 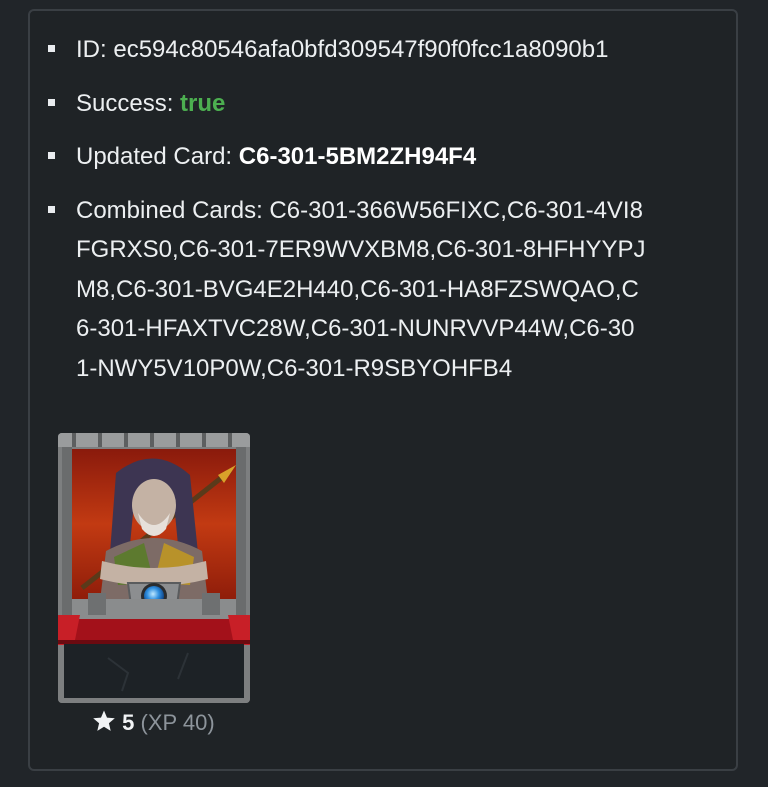 What do you see at coordinates (346, 104) in the screenshot?
I see `list-item-success: Success: true` at bounding box center [346, 104].